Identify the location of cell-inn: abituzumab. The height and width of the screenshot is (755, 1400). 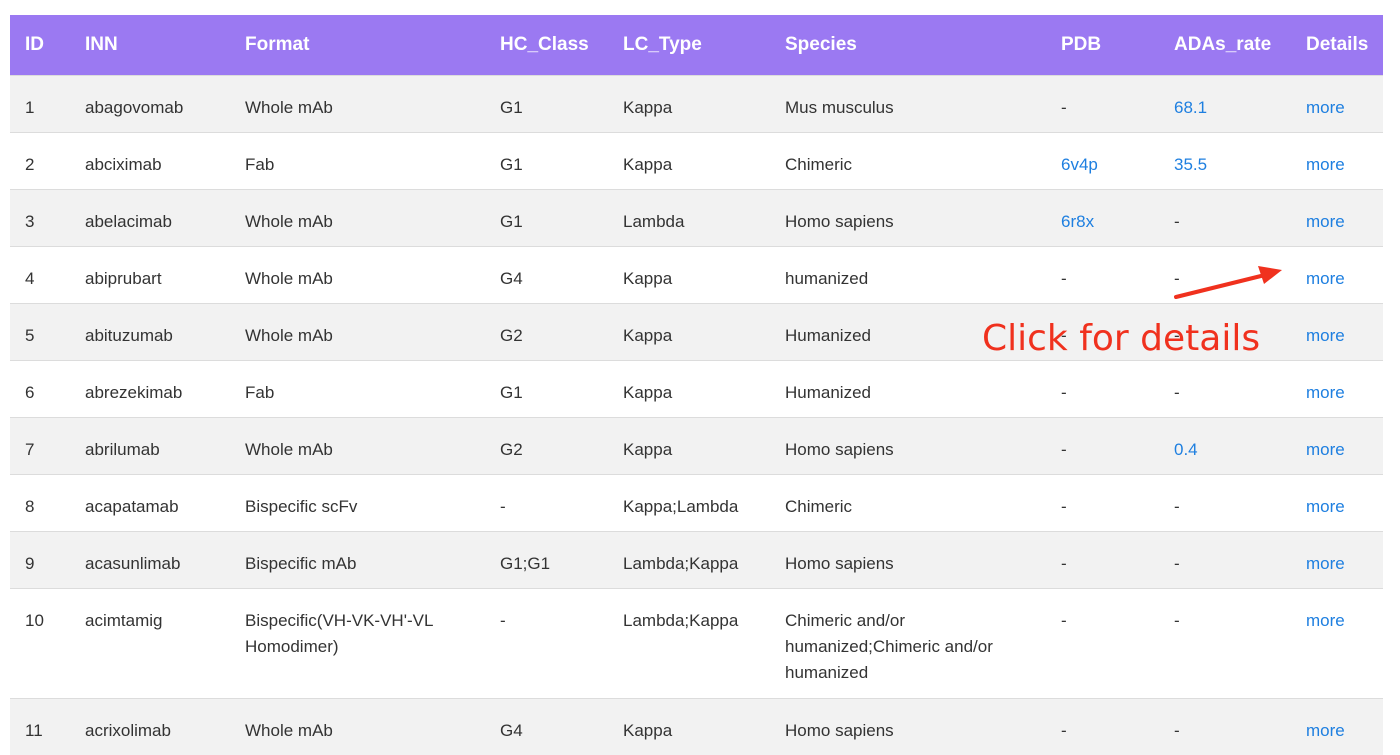
(129, 335).